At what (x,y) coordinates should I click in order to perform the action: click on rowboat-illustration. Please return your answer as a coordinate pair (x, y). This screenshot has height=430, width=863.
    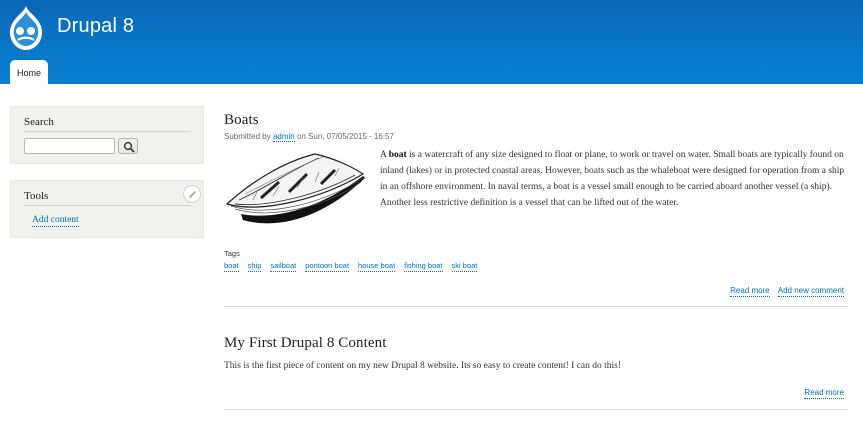
    Looking at the image, I should click on (296, 189).